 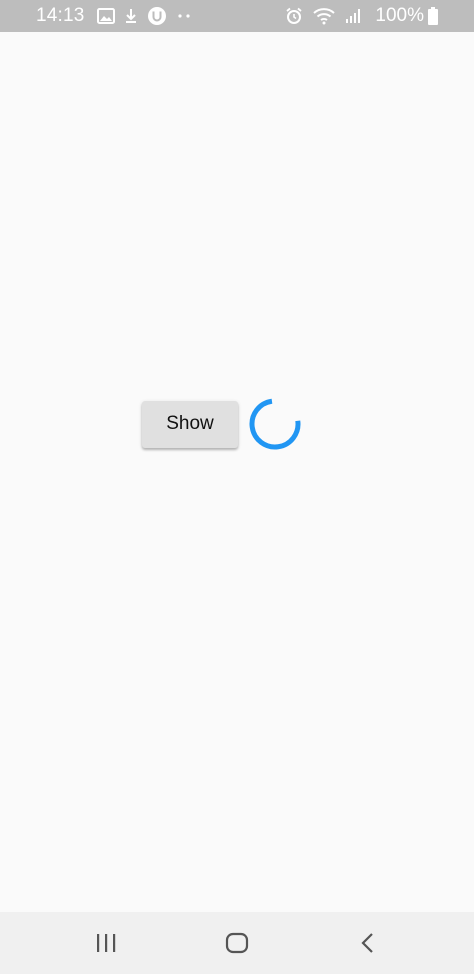 What do you see at coordinates (433, 16) in the screenshot?
I see `battery-icon` at bounding box center [433, 16].